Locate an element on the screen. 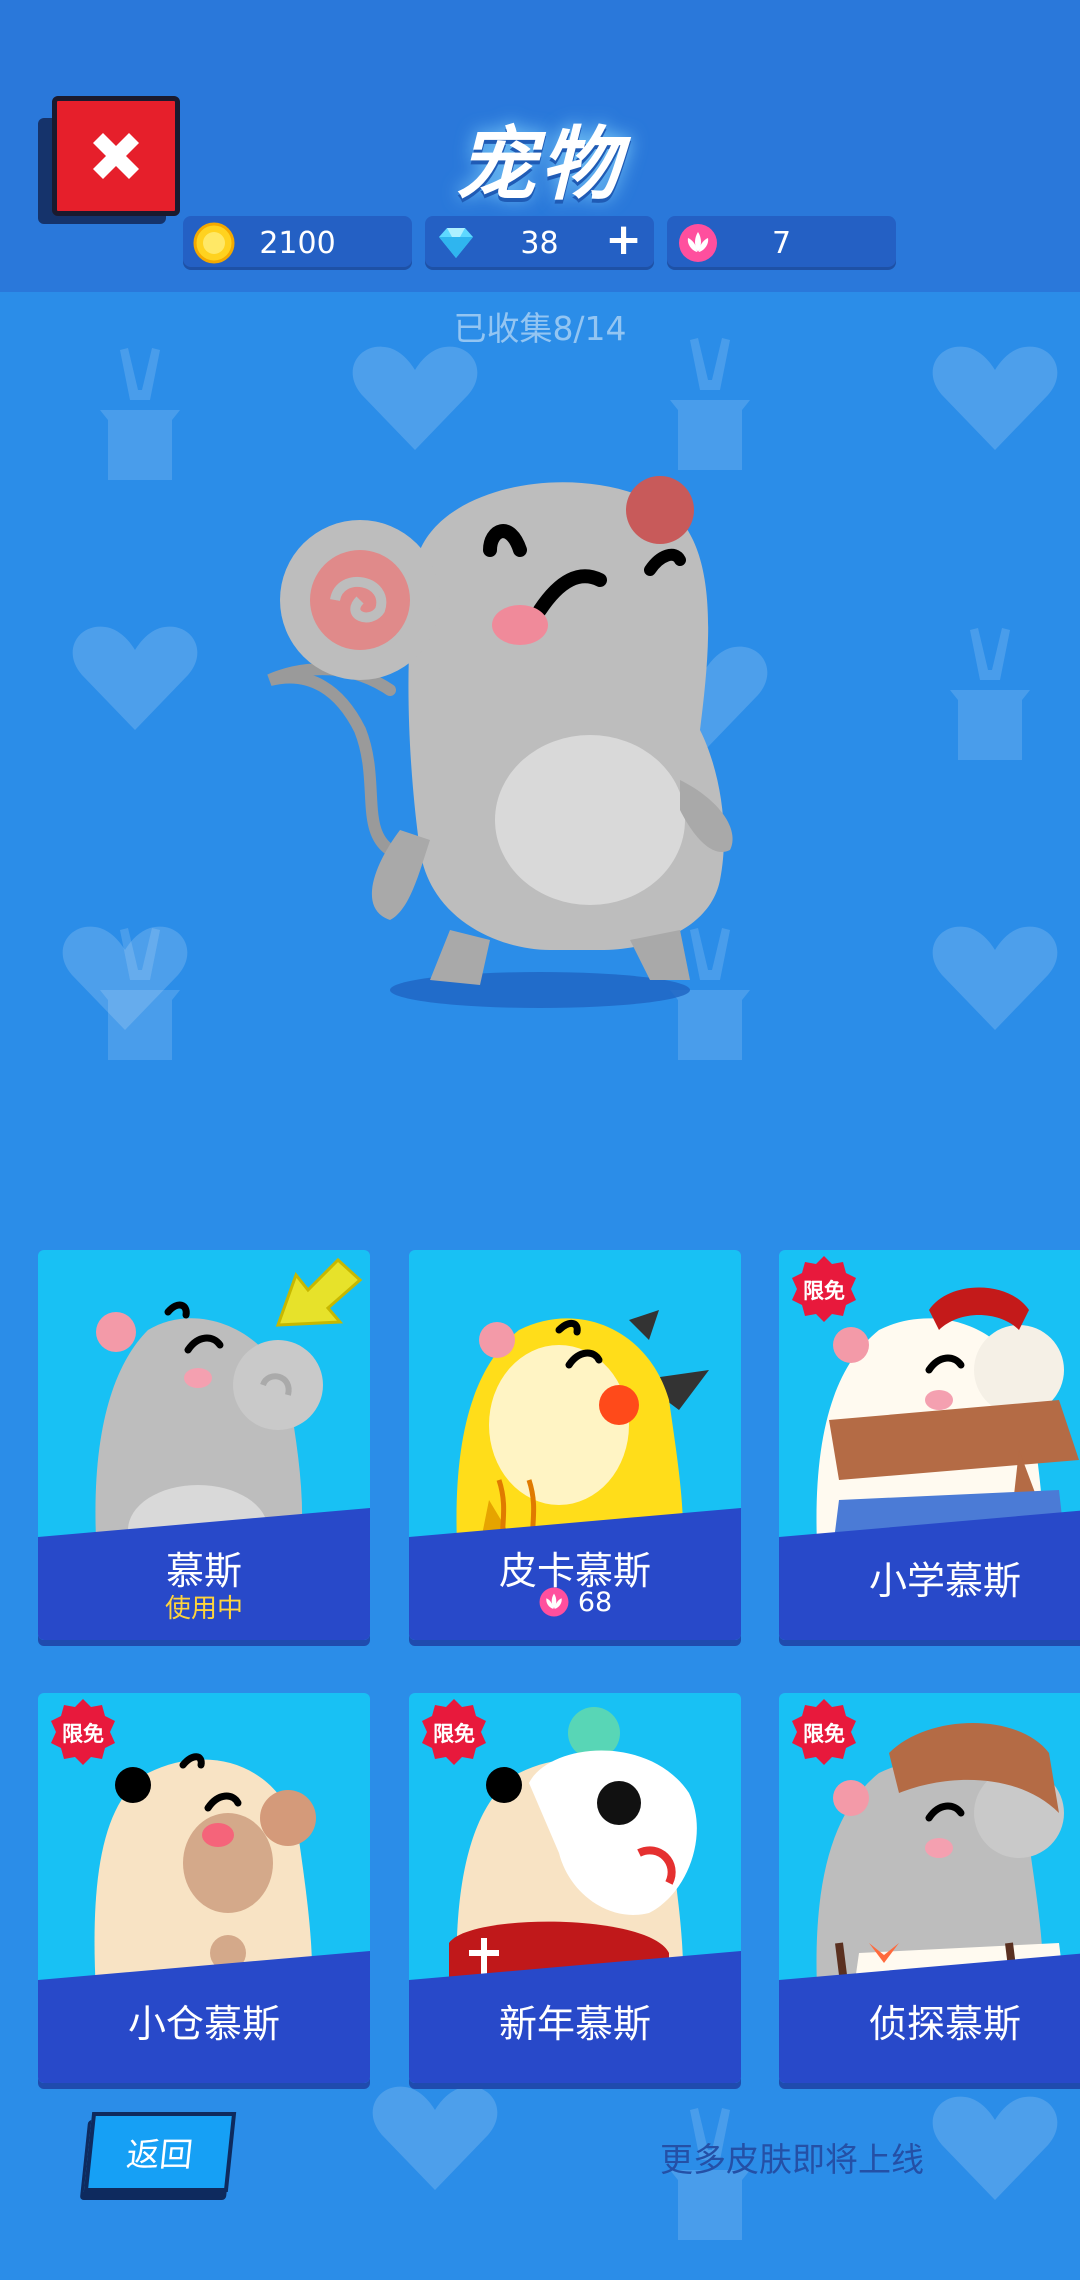 The width and height of the screenshot is (1080, 2280). pet-card-hamster-mousse: 限免 小仓慕斯 is located at coordinates (204, 1888).